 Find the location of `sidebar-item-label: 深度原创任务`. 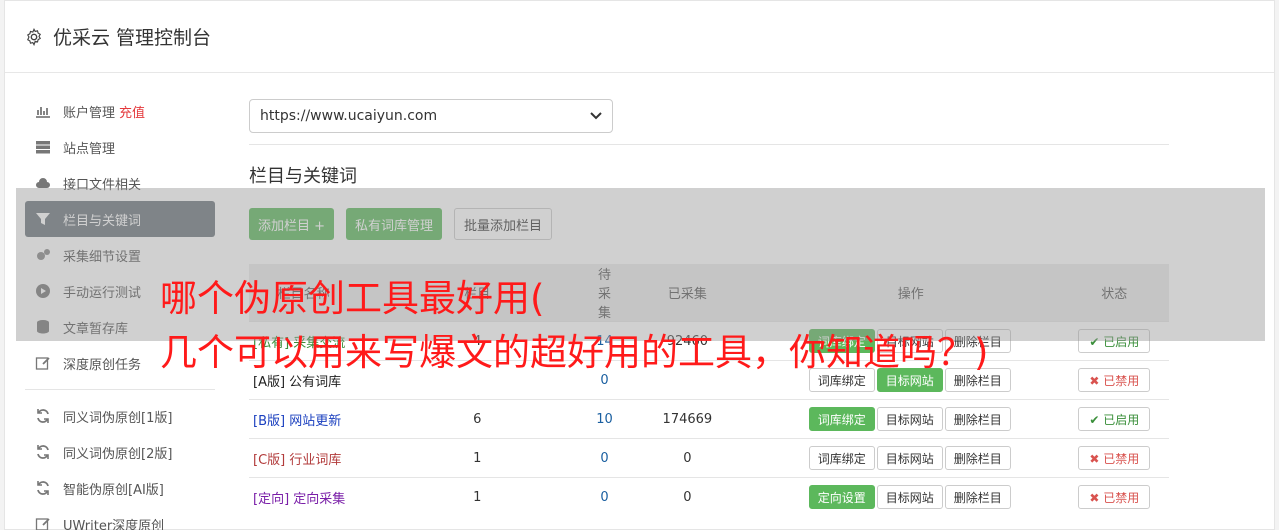

sidebar-item-label: 深度原创任务 is located at coordinates (102, 365).